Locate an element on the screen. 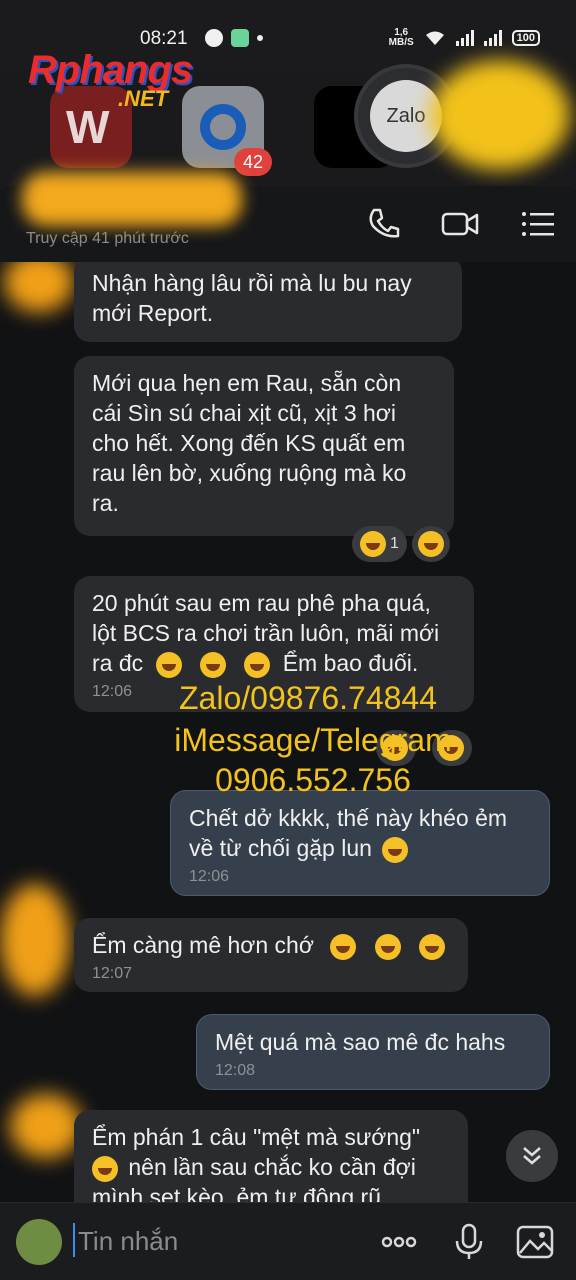  video-call-icon is located at coordinates (460, 224).